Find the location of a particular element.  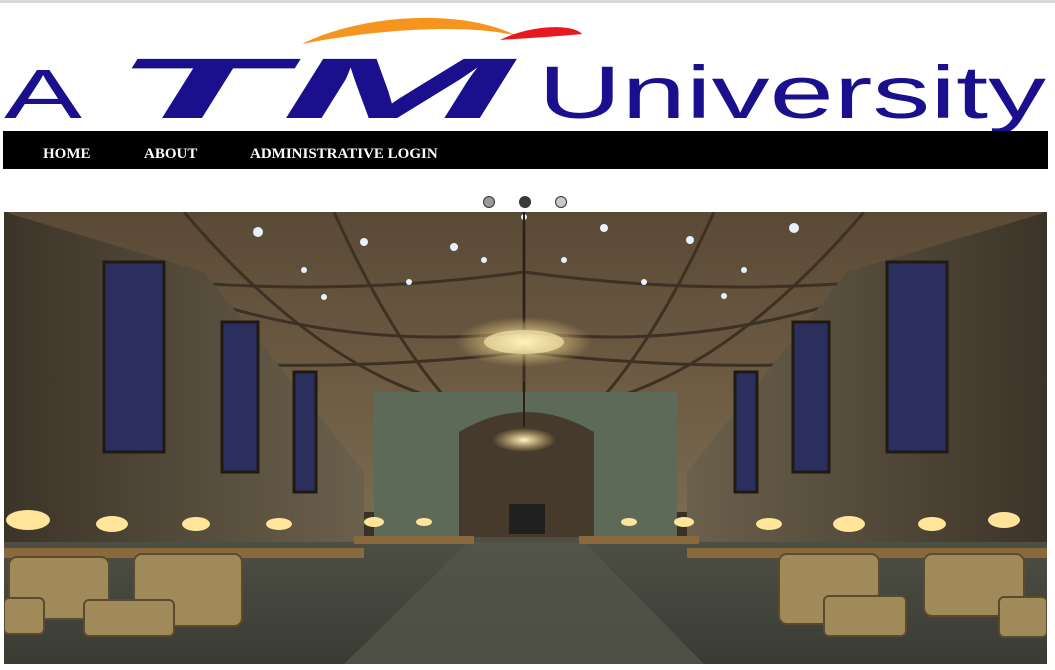

logo-brand-text: TM is located at coordinates (316, 86).